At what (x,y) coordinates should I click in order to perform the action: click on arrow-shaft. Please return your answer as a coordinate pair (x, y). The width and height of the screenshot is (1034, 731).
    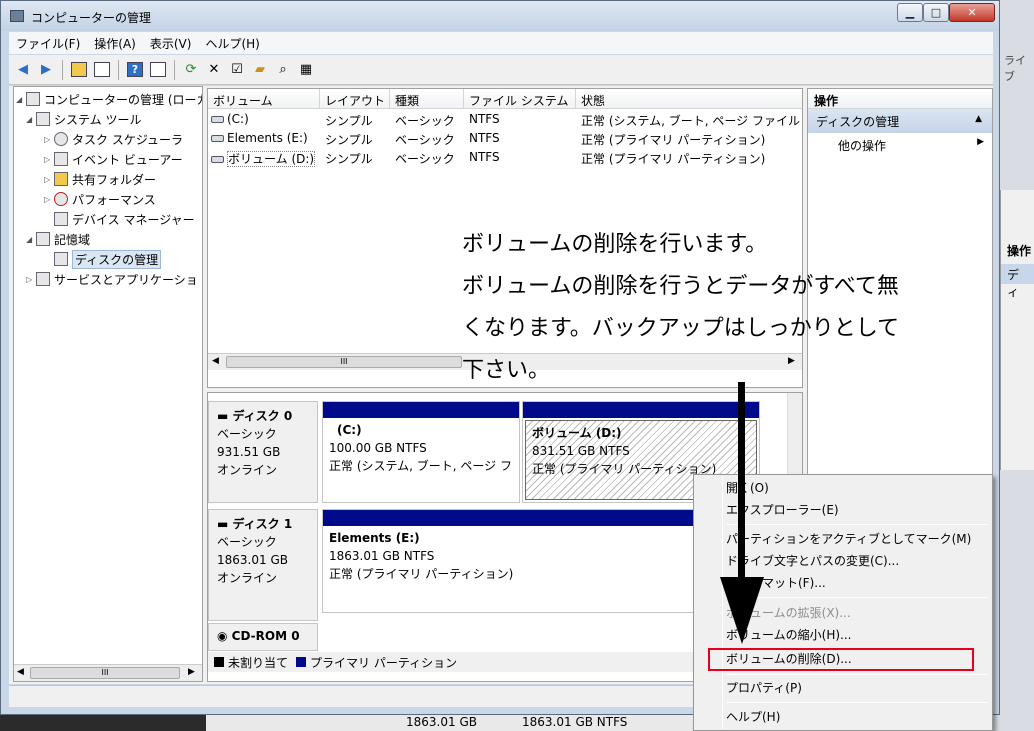
    Looking at the image, I should click on (741, 482).